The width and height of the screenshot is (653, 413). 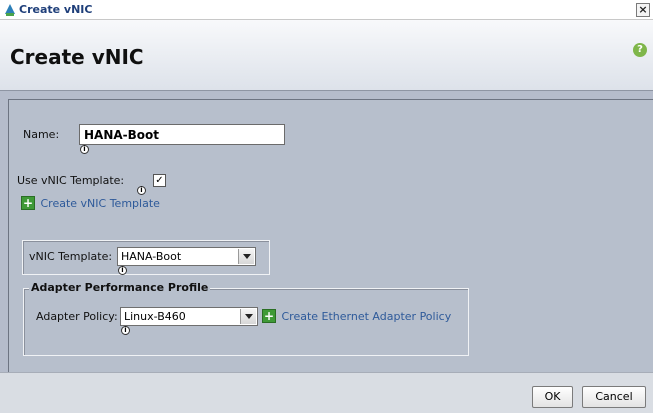 I want to click on help-icon: ?, so click(x=640, y=50).